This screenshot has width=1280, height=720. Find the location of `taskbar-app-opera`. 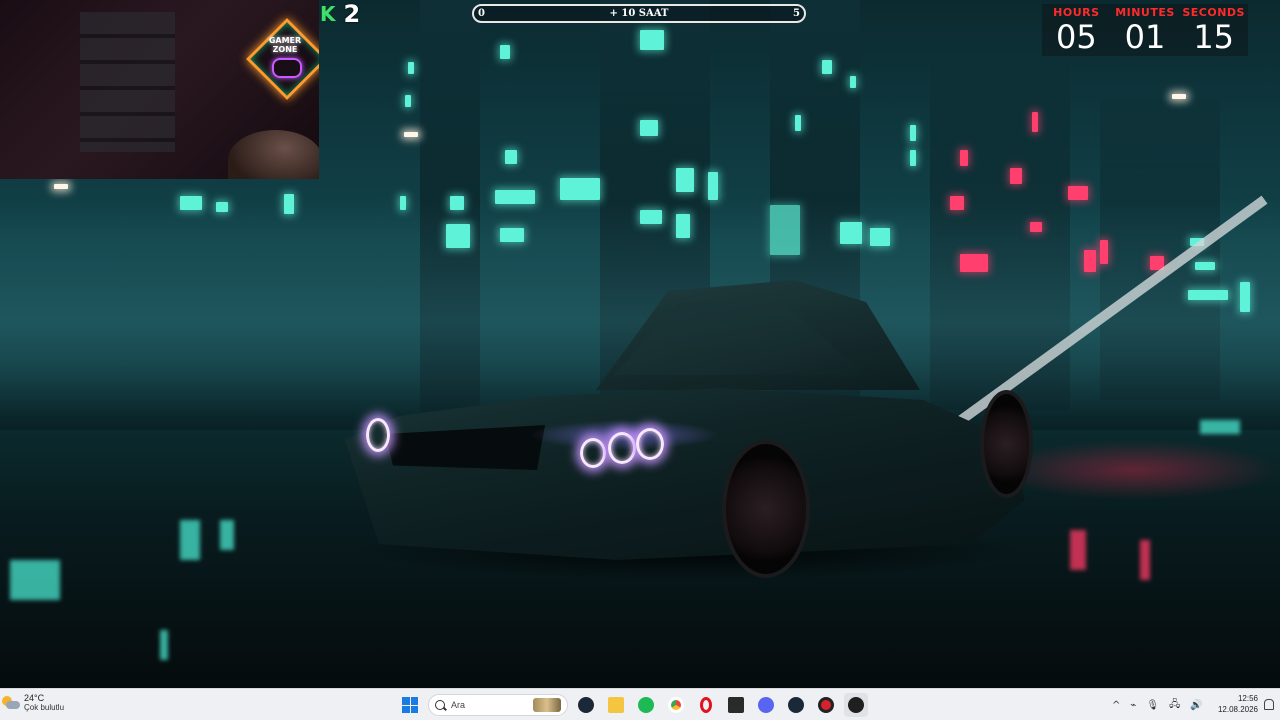

taskbar-app-opera is located at coordinates (706, 705).